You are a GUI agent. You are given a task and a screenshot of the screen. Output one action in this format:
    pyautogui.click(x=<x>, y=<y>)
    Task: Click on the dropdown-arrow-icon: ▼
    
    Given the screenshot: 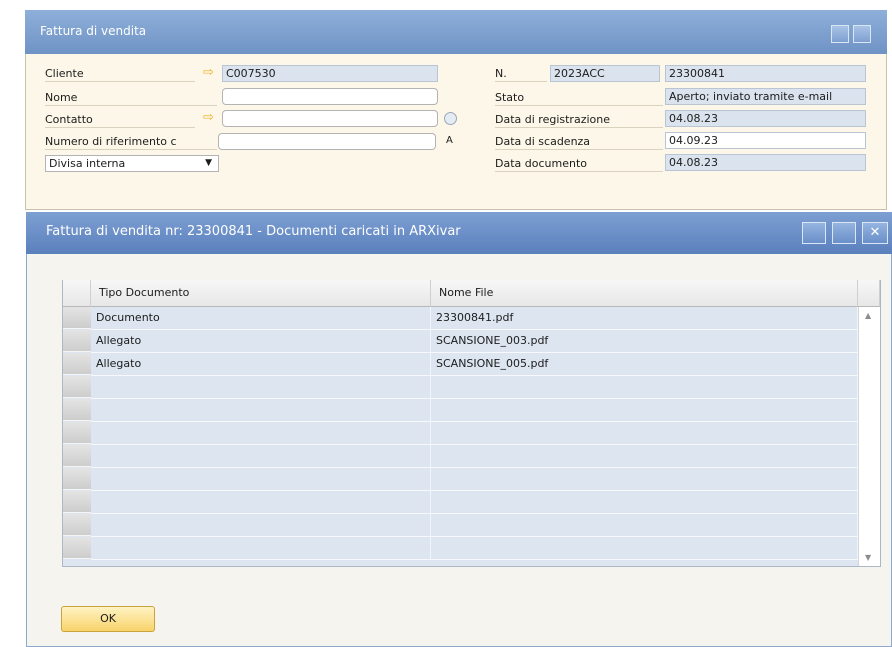 What is the action you would take?
    pyautogui.click(x=208, y=163)
    